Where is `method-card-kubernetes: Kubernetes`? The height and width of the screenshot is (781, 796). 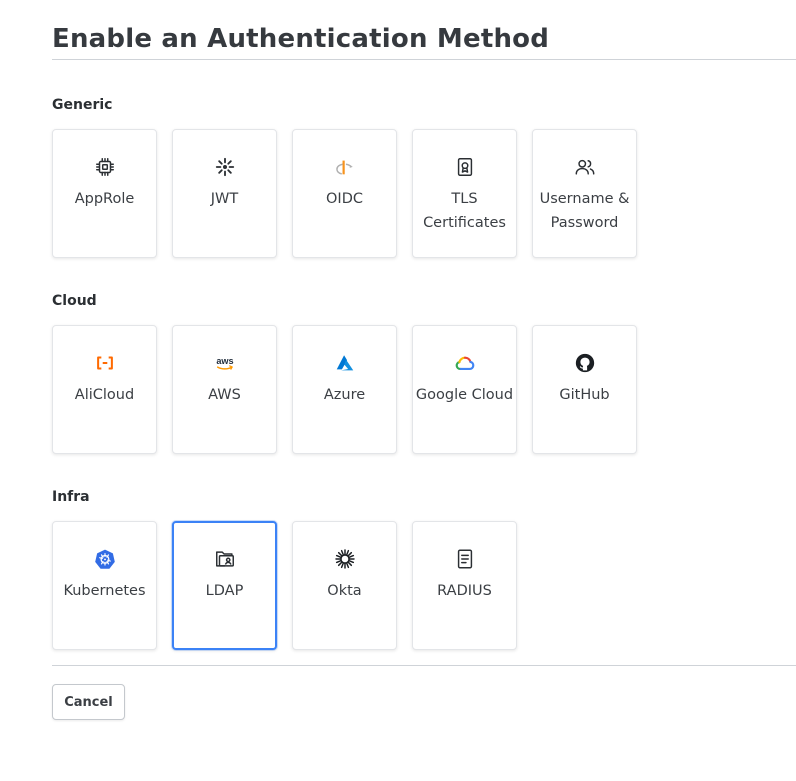 method-card-kubernetes: Kubernetes is located at coordinates (104, 585).